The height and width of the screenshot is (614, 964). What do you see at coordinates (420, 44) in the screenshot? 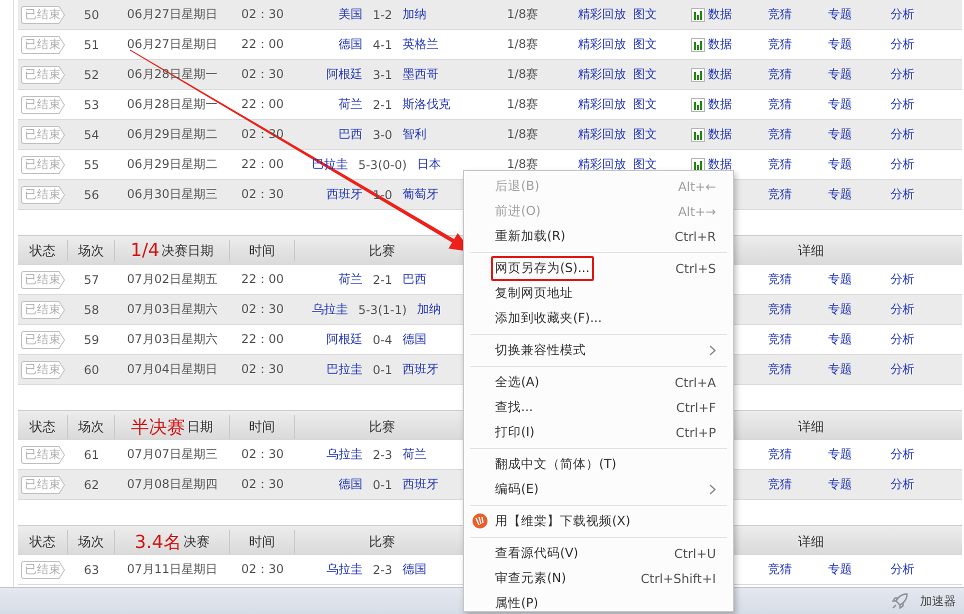
I see `team-link: 英格兰` at bounding box center [420, 44].